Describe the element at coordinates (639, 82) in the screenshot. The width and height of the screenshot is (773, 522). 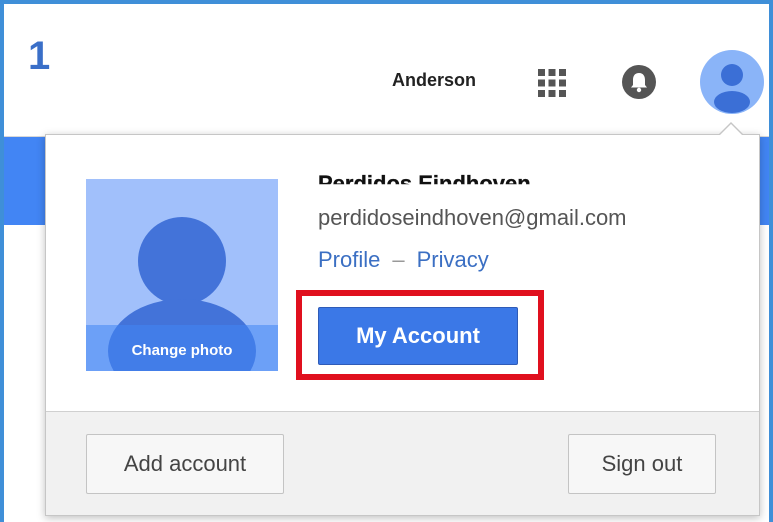
I see `bell-icon` at that location.